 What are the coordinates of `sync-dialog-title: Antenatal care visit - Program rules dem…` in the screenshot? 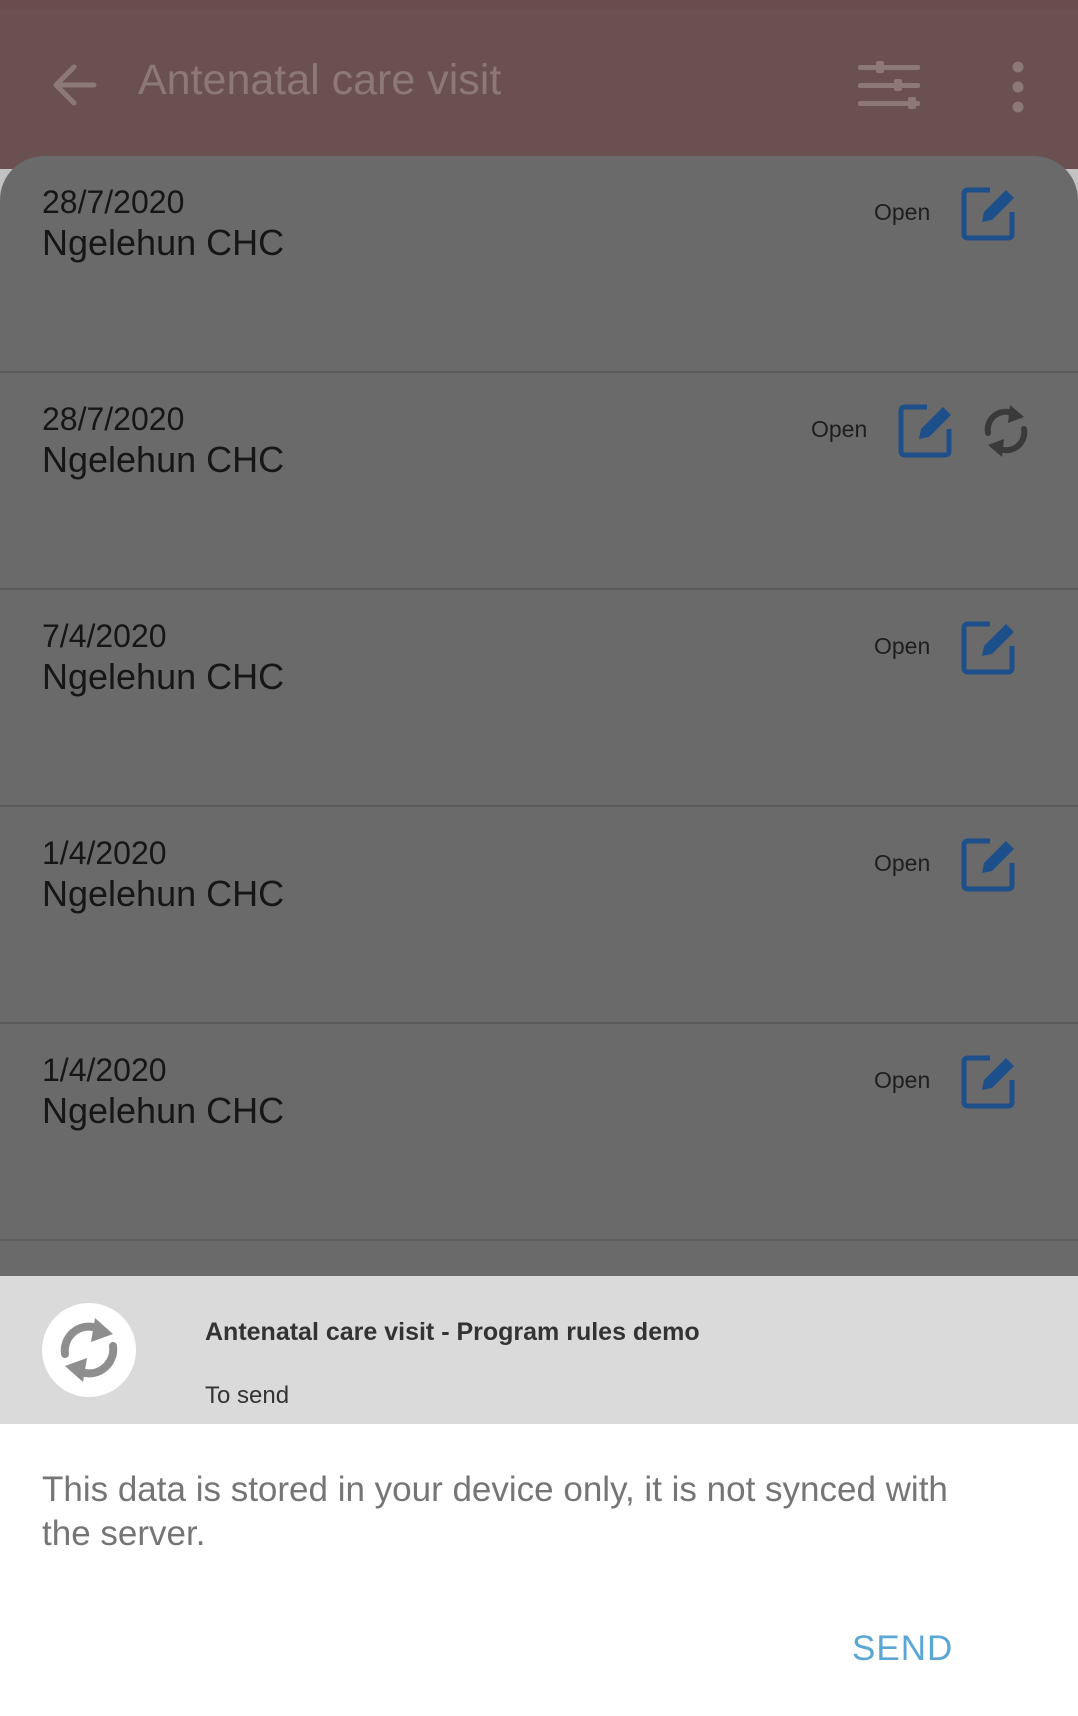 It's located at (452, 1332).